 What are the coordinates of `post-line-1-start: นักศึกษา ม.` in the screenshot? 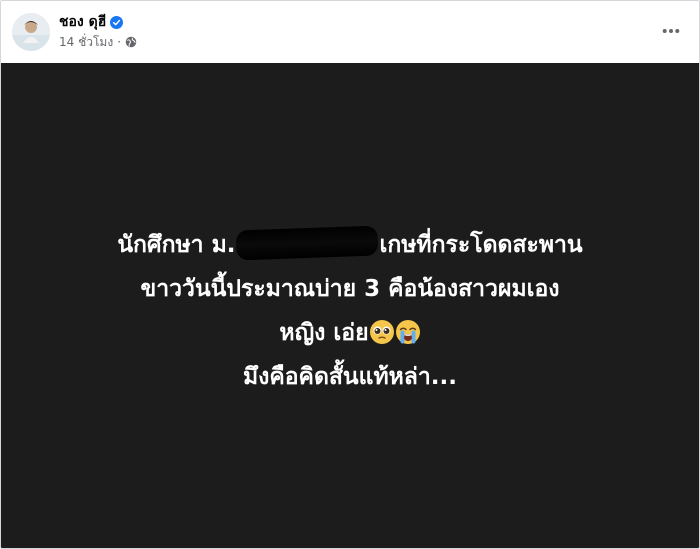 It's located at (176, 245).